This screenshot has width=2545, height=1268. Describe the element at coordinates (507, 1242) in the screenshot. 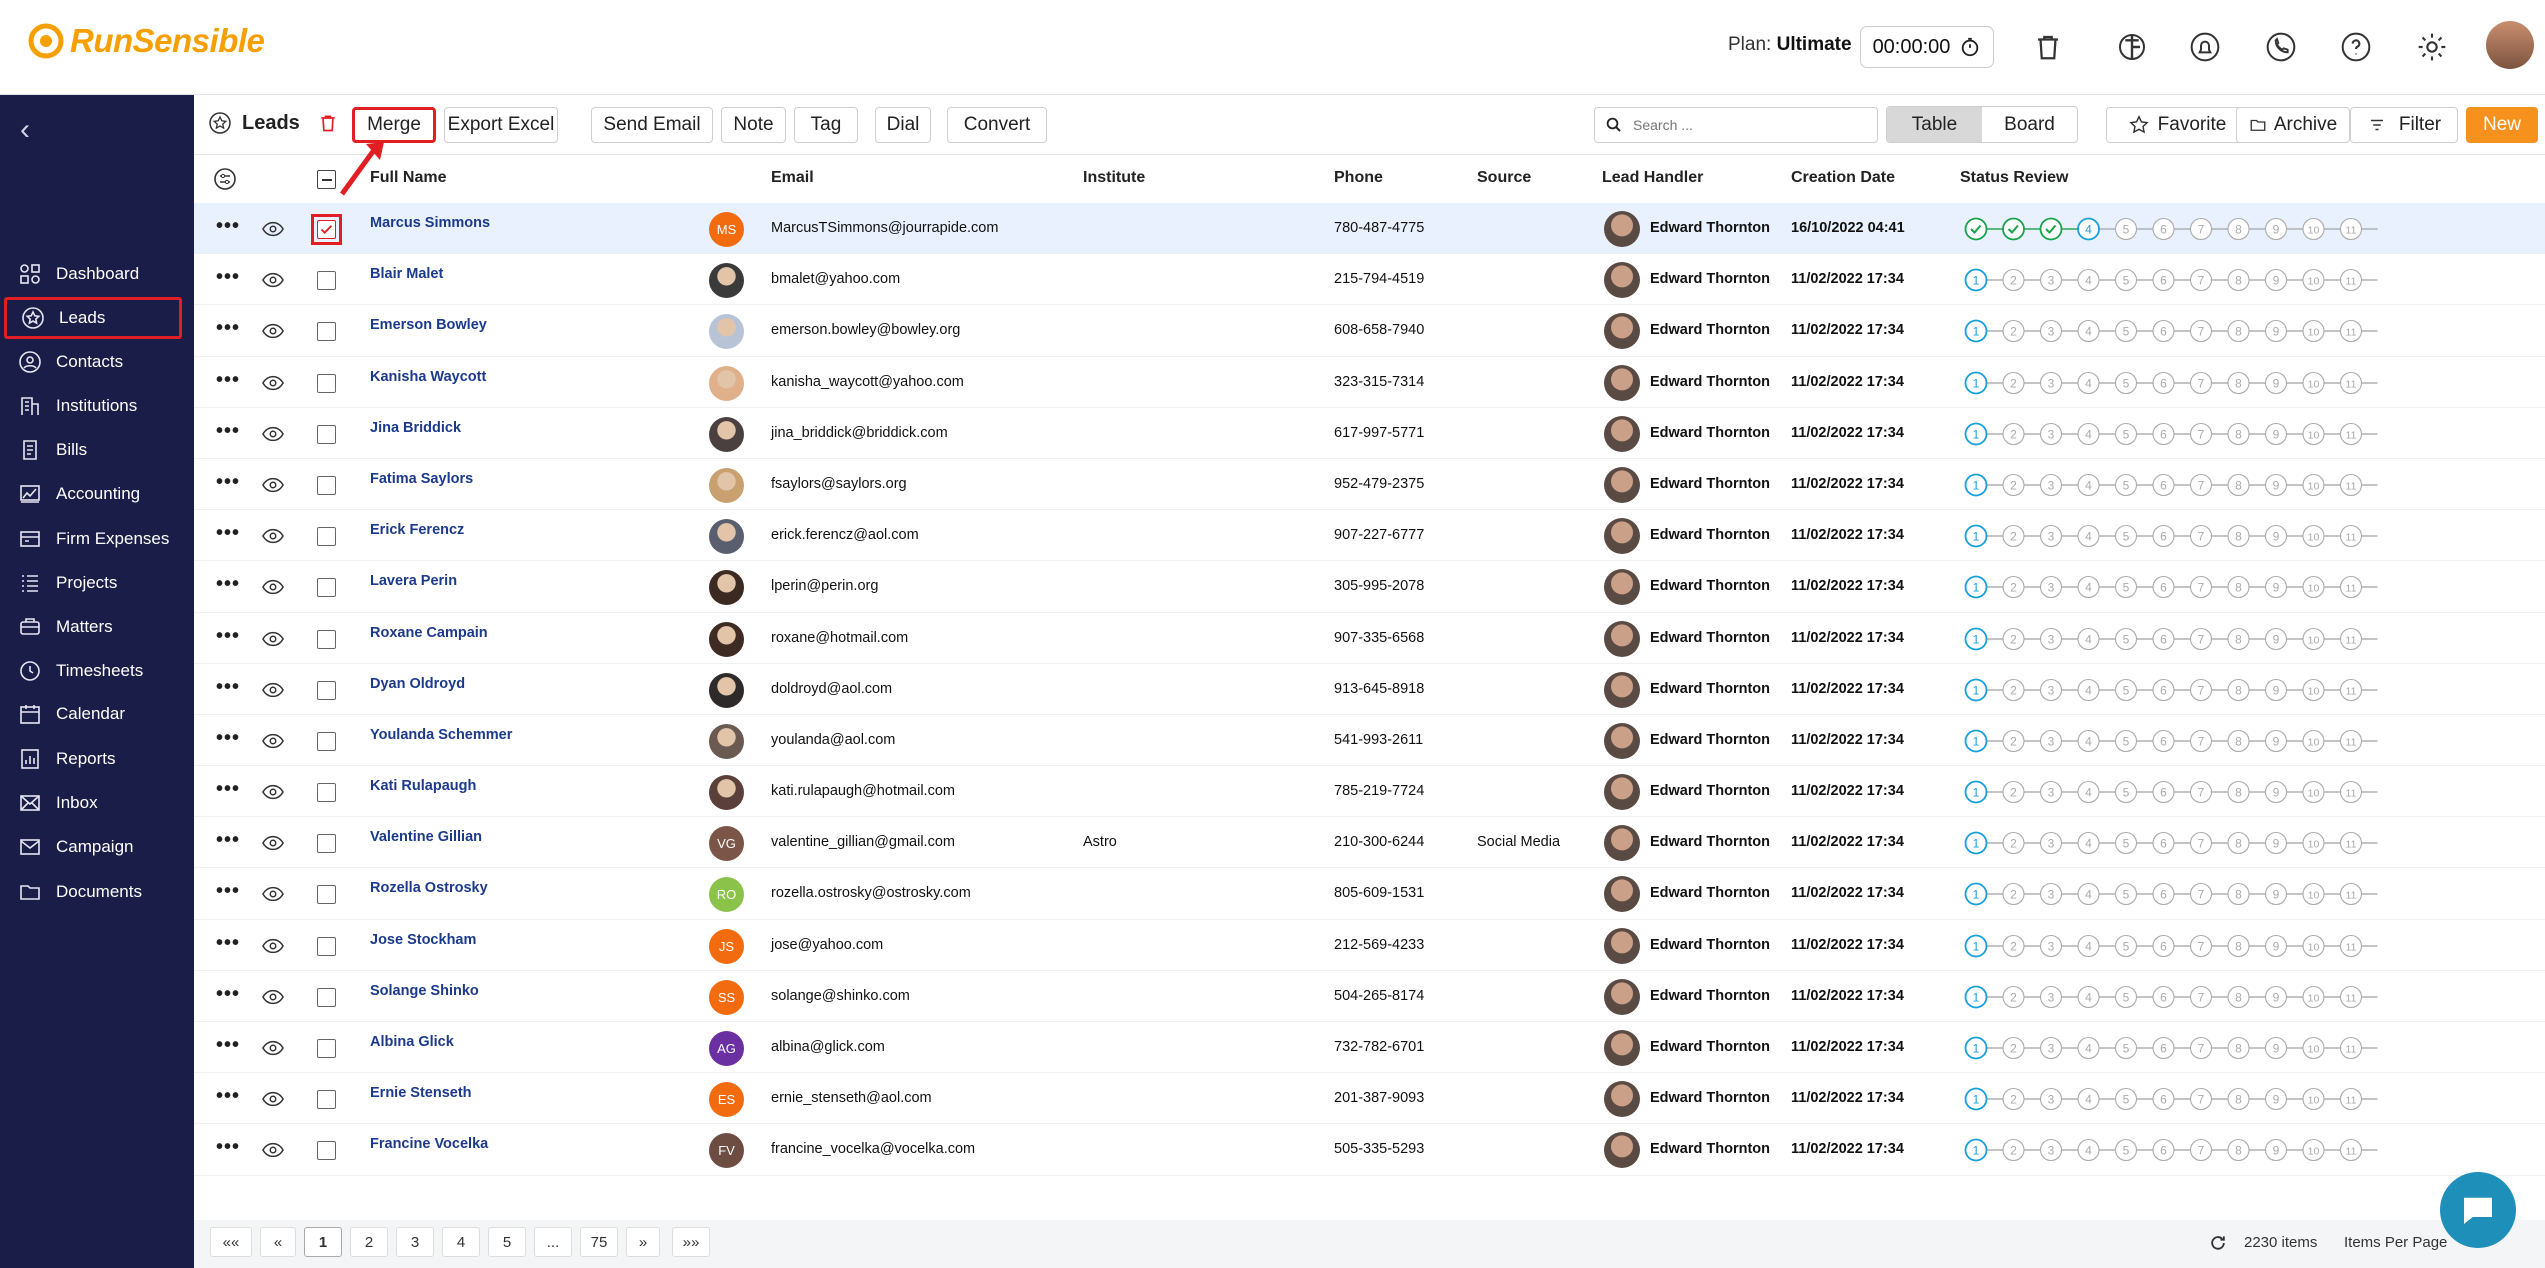

I see `pagination-page-5: 5` at that location.